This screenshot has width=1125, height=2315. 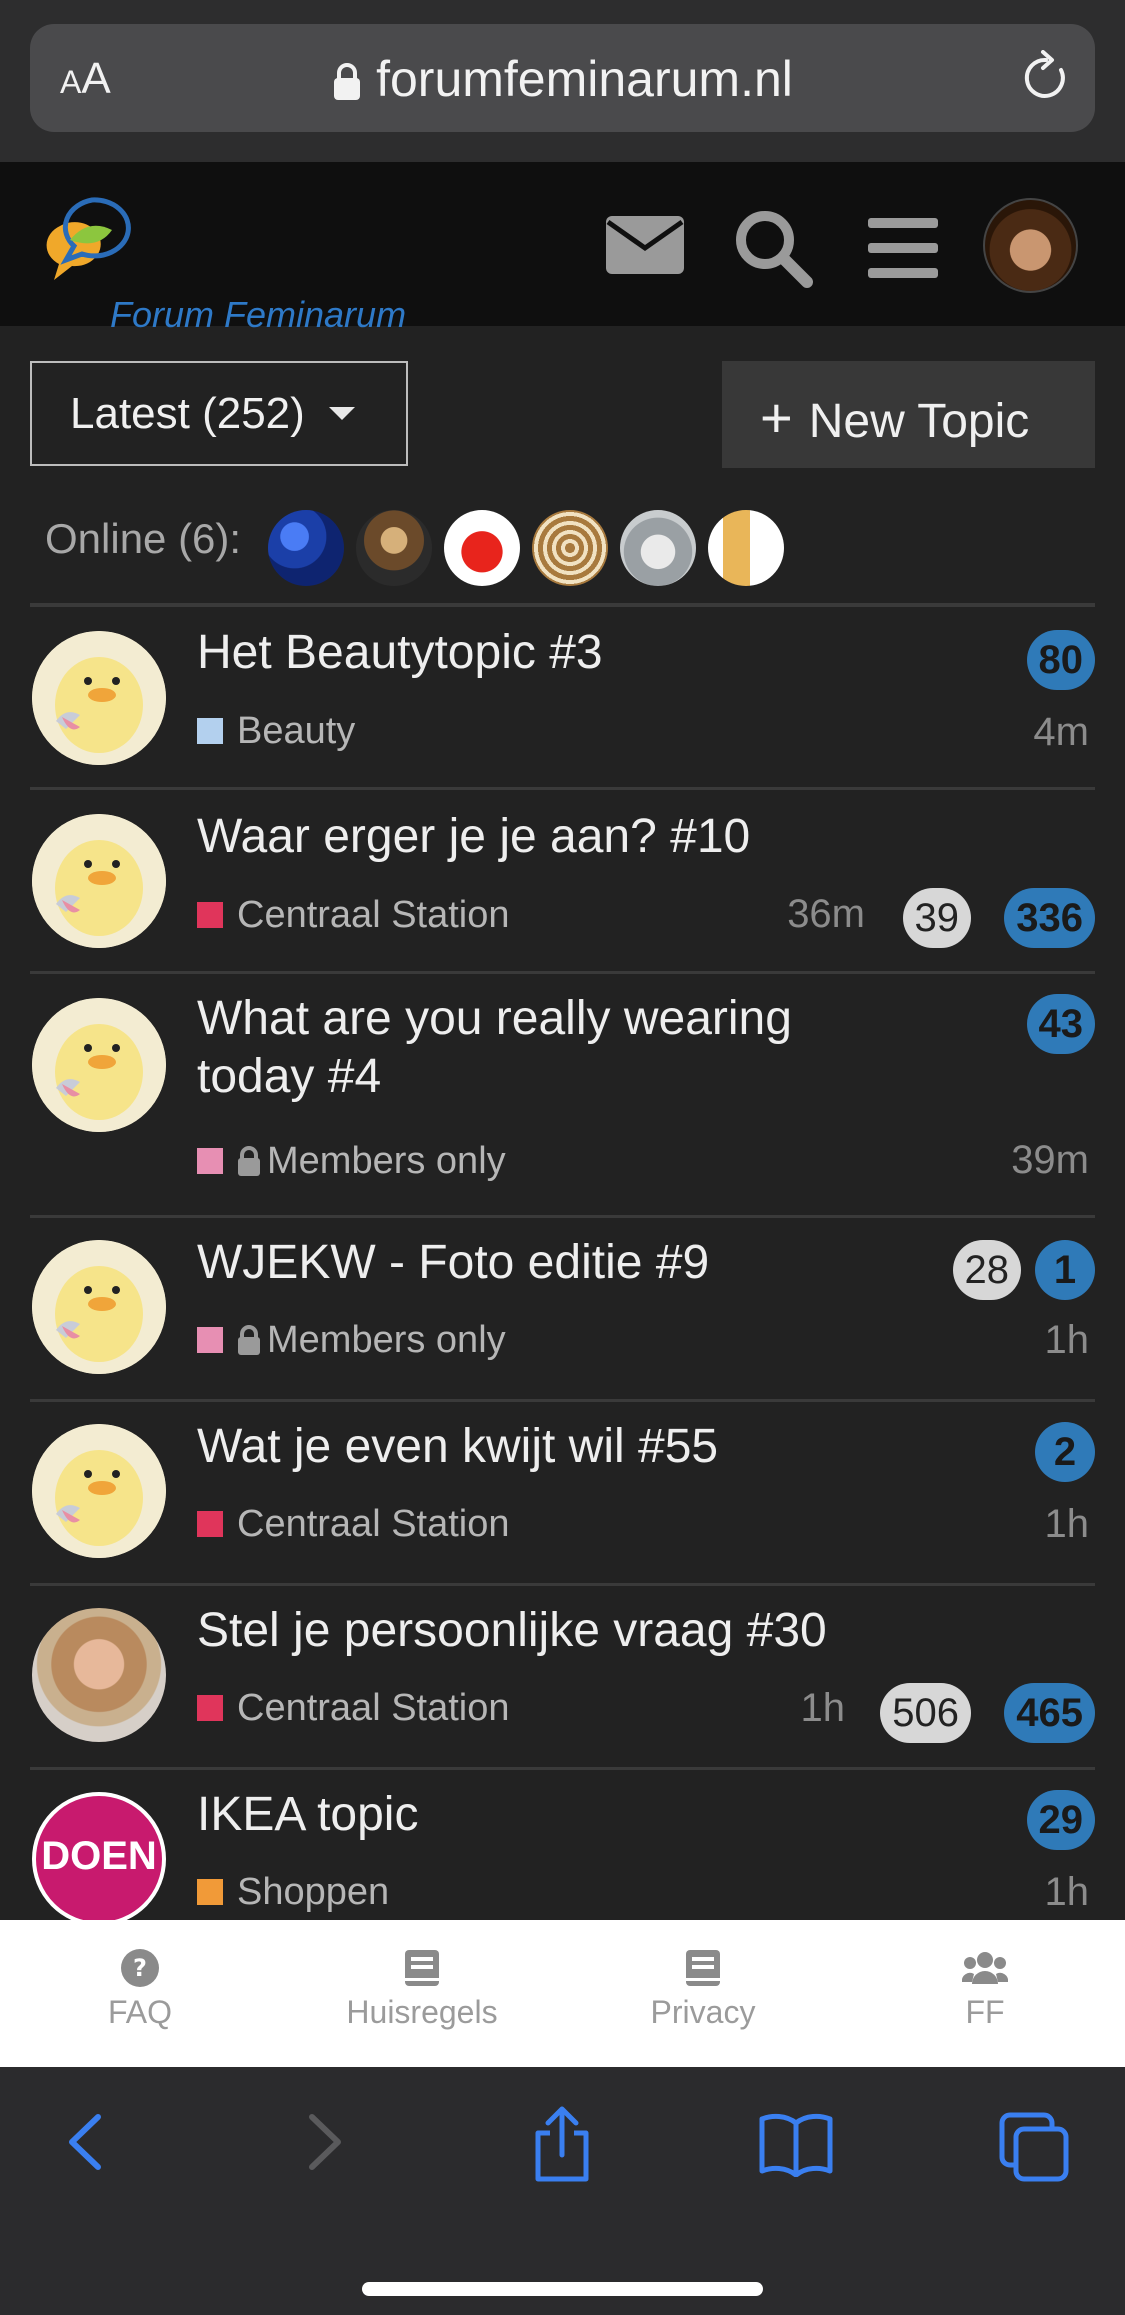 I want to click on new-topic-button: + New Topic, so click(x=908, y=414).